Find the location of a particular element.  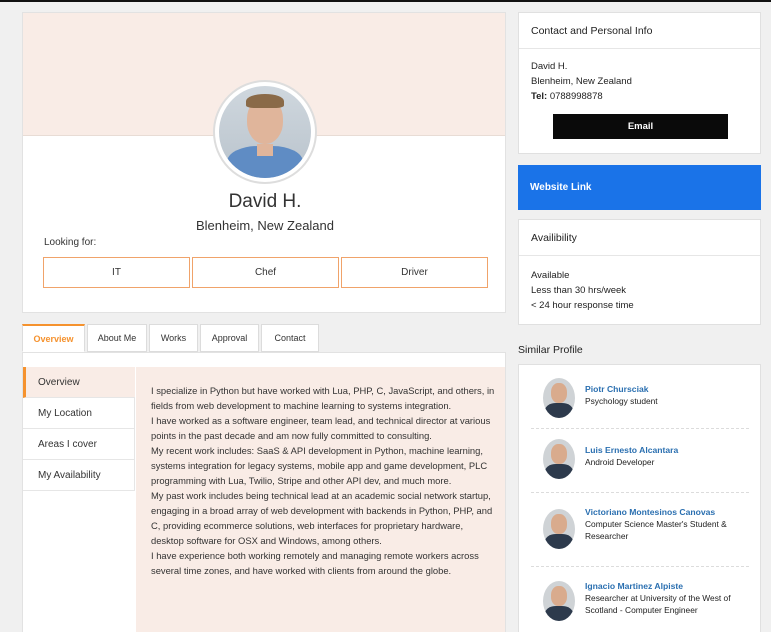

profile-avatar is located at coordinates (265, 132).